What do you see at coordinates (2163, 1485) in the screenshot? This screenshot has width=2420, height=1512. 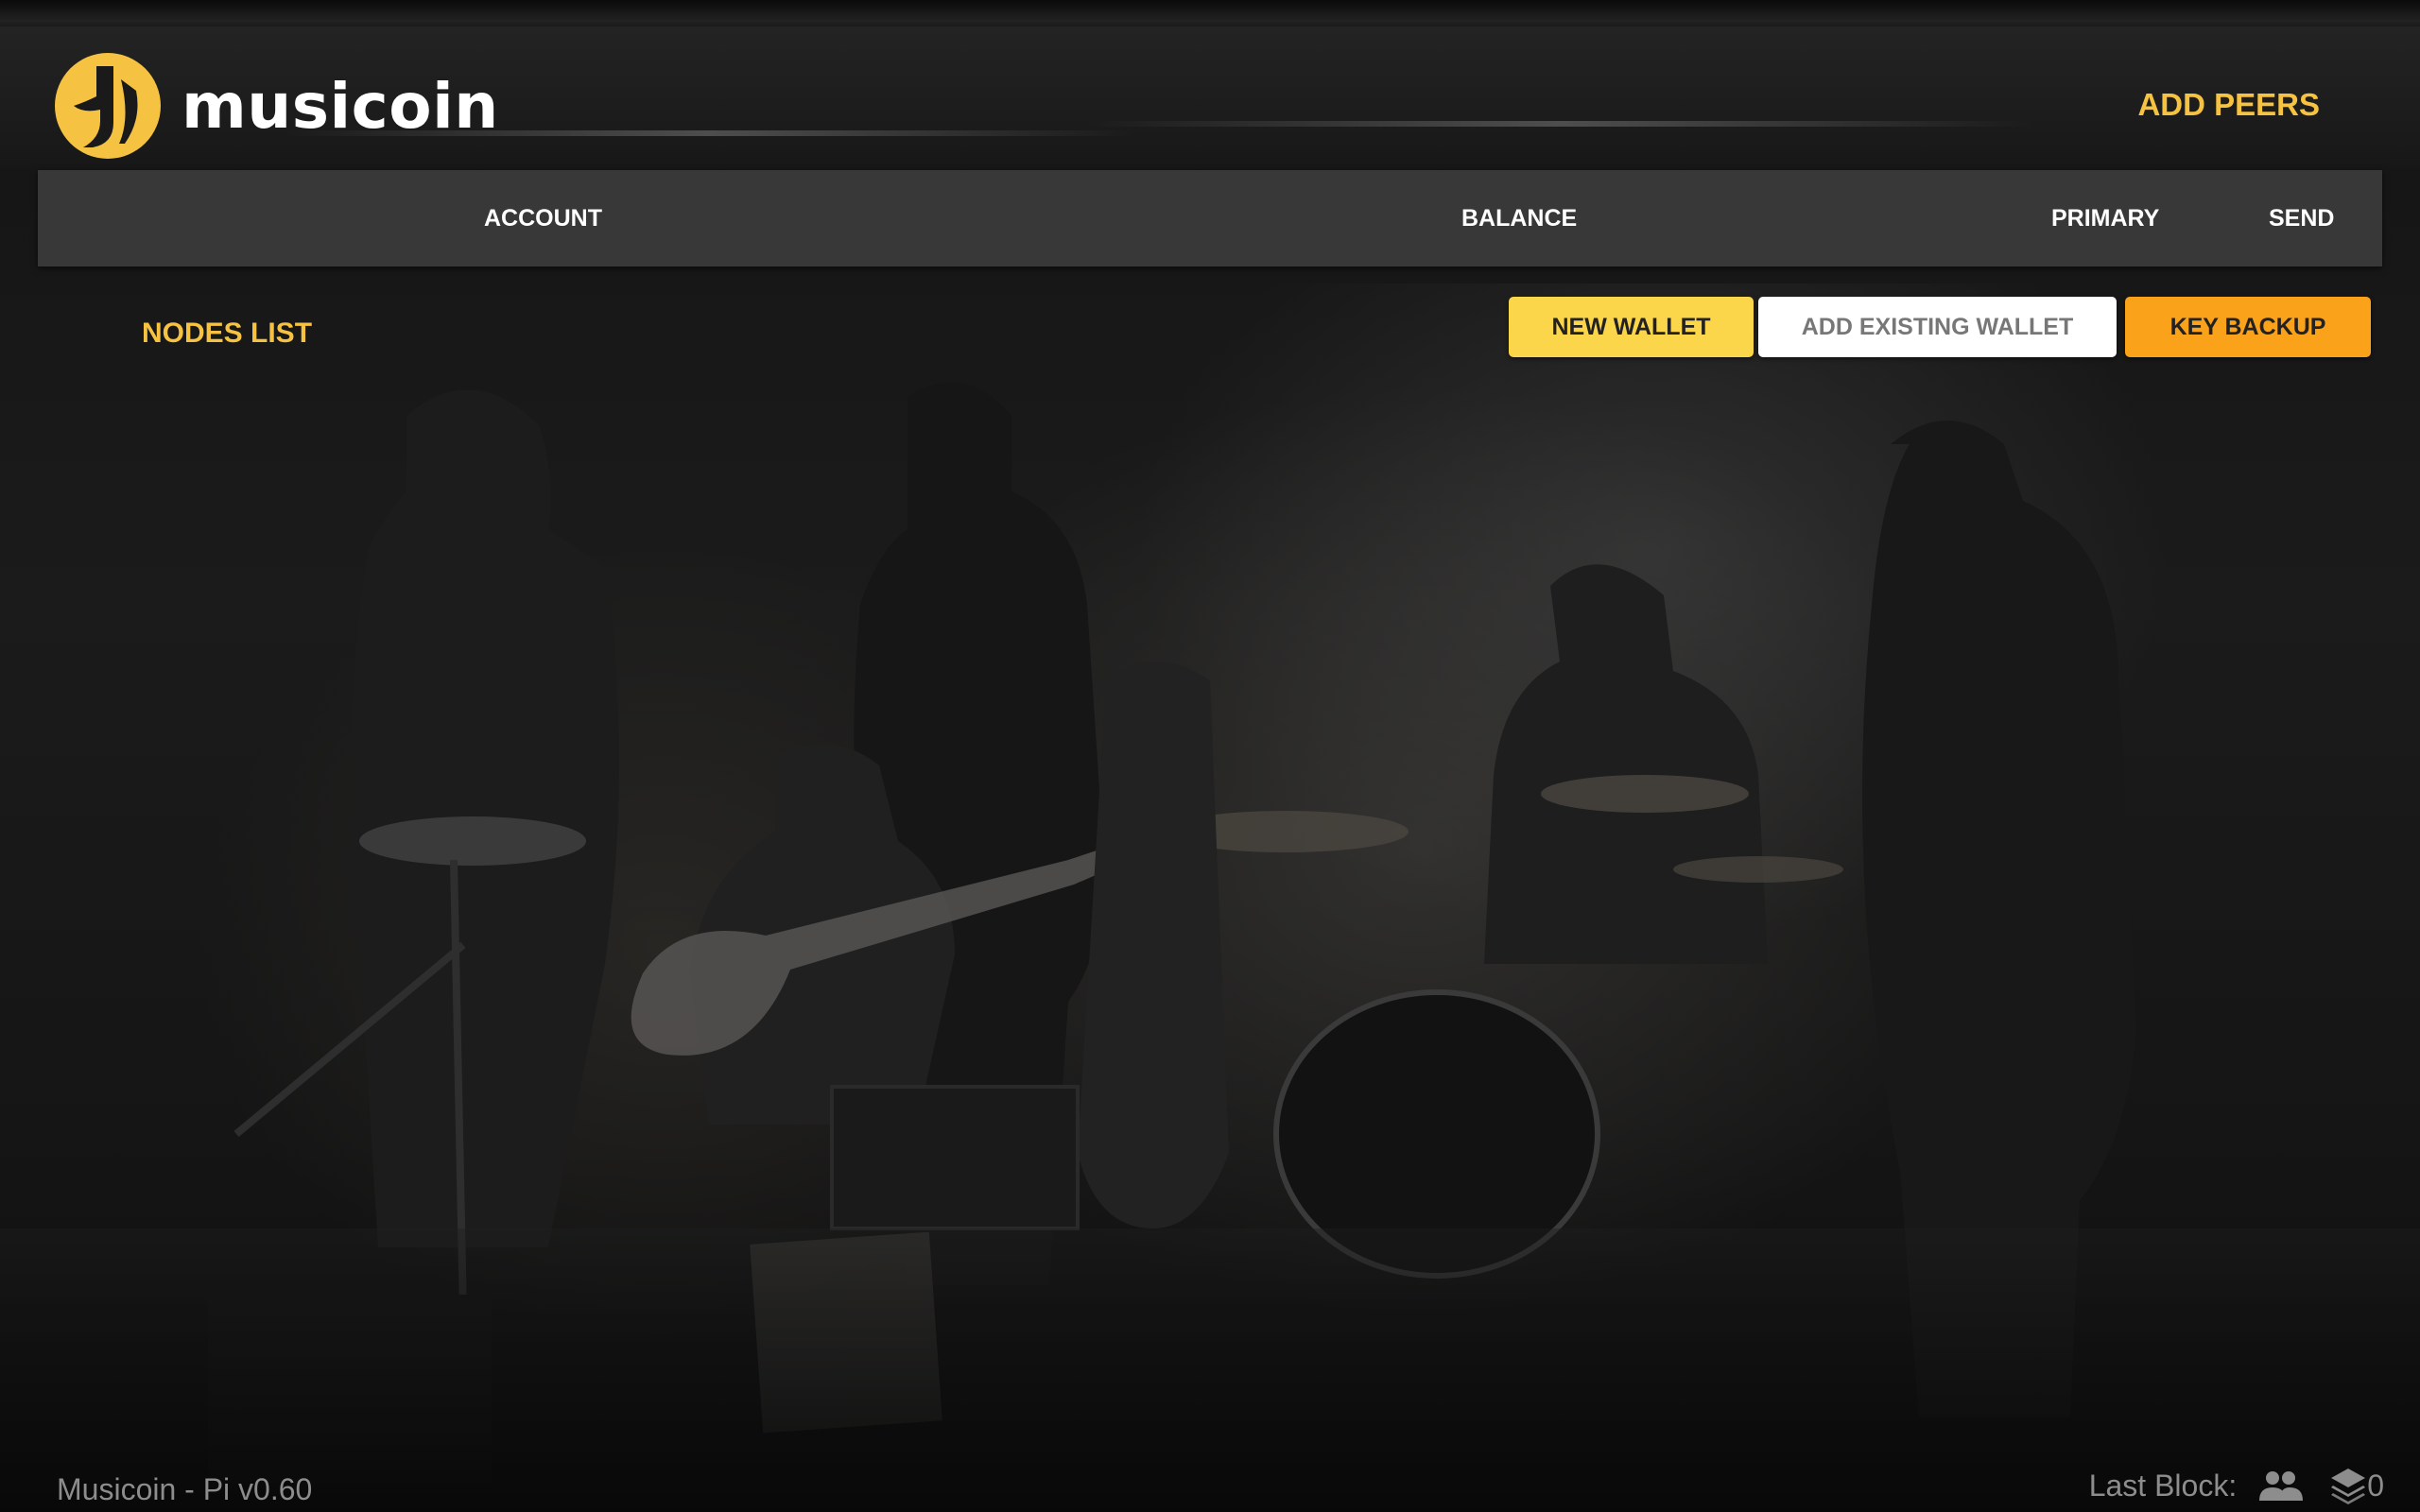 I see `last-block-label: Last Block:` at bounding box center [2163, 1485].